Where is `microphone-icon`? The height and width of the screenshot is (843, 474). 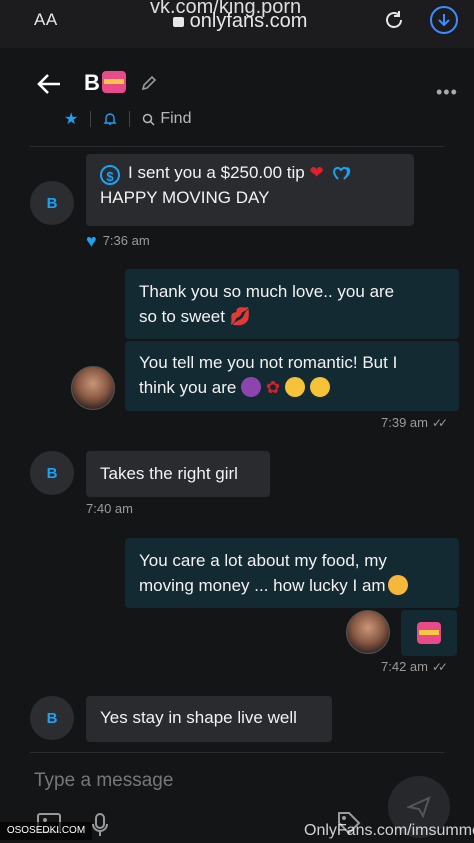 microphone-icon is located at coordinates (100, 825).